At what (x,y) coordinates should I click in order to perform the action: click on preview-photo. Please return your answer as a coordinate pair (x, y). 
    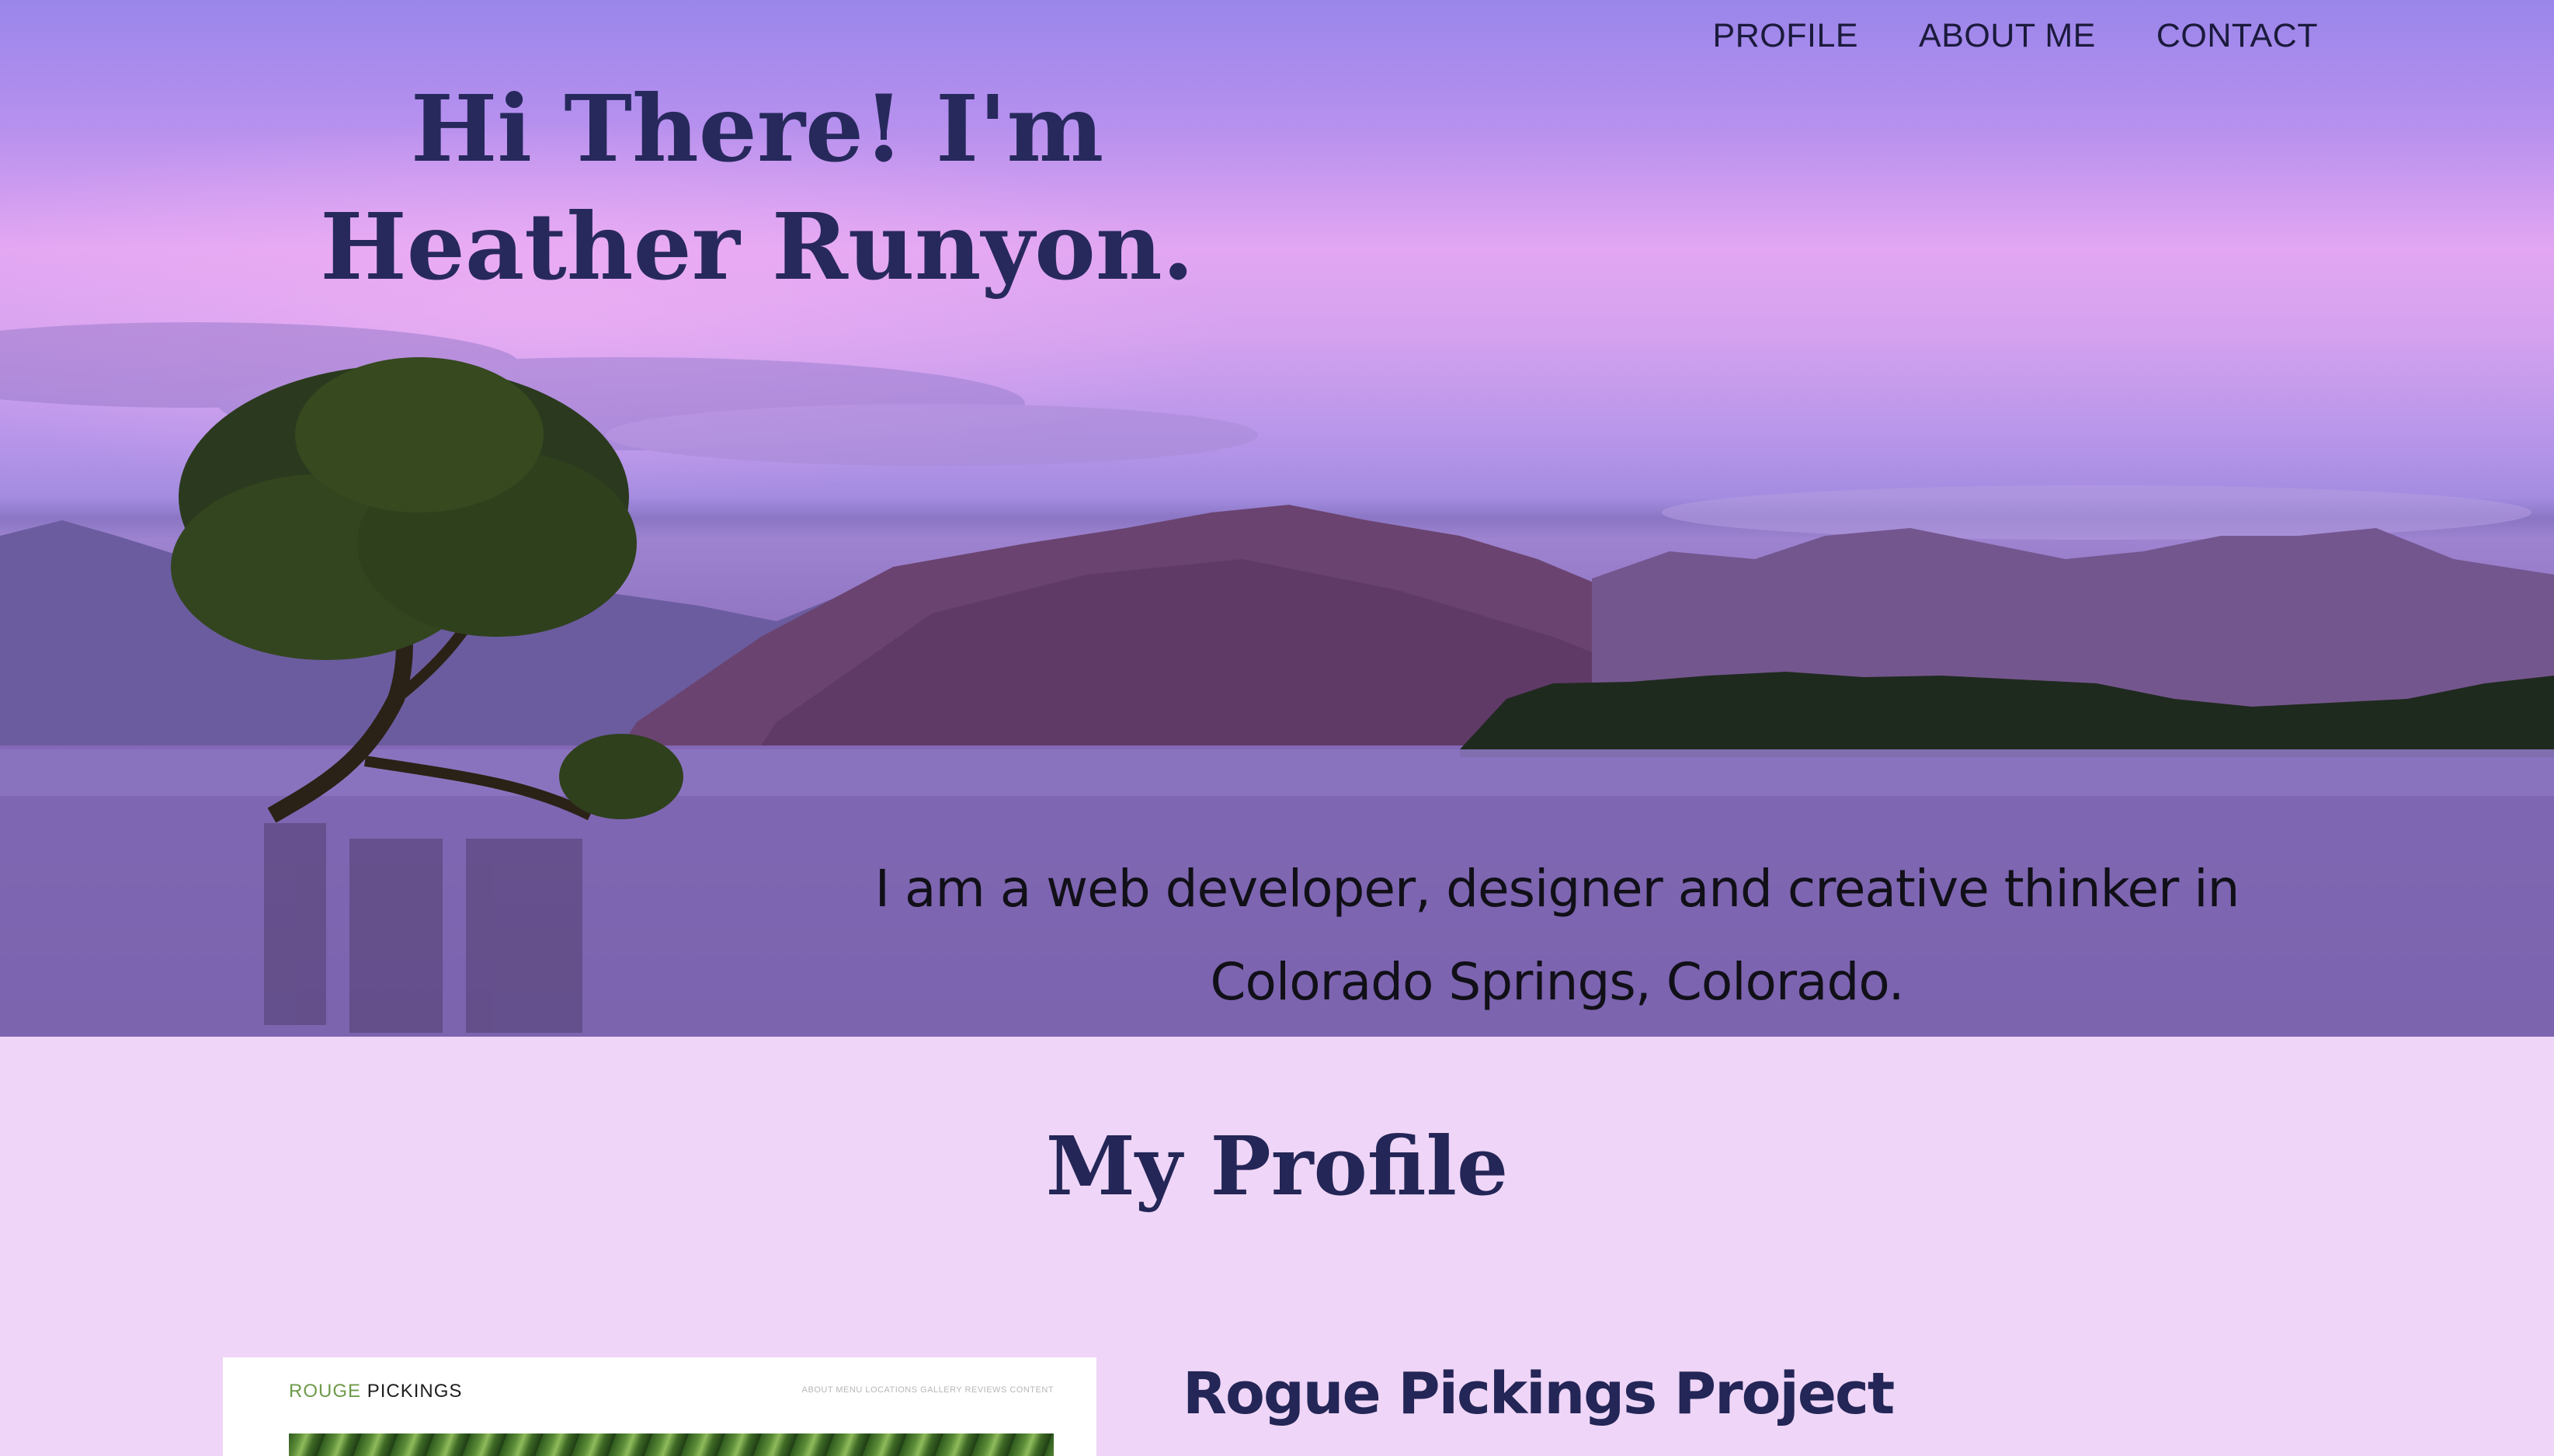
    Looking at the image, I should click on (671, 1444).